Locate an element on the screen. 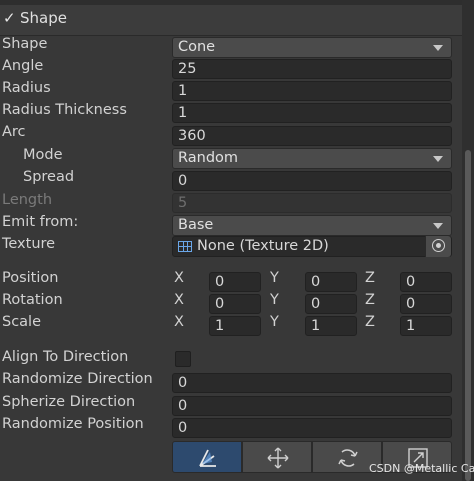  shape-dropdown-value: Cone is located at coordinates (197, 47).